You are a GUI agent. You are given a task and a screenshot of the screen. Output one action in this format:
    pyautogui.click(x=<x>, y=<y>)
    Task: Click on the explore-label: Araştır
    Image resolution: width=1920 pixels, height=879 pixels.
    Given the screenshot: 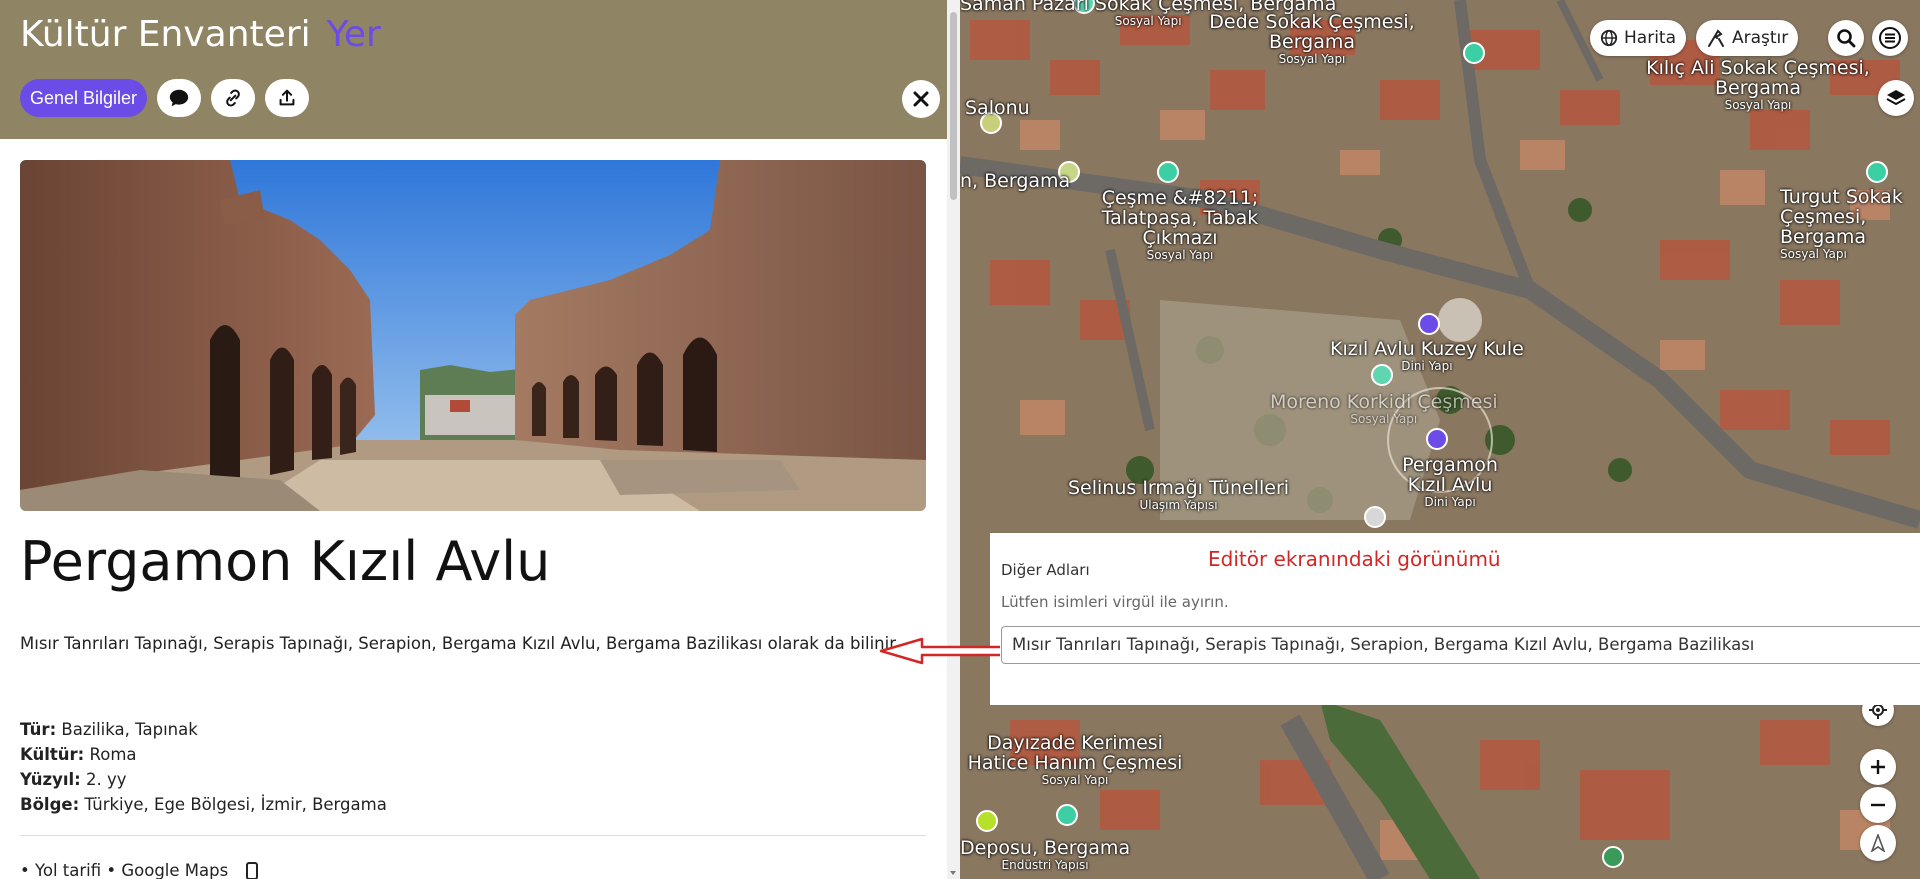 What is the action you would take?
    pyautogui.click(x=1760, y=38)
    